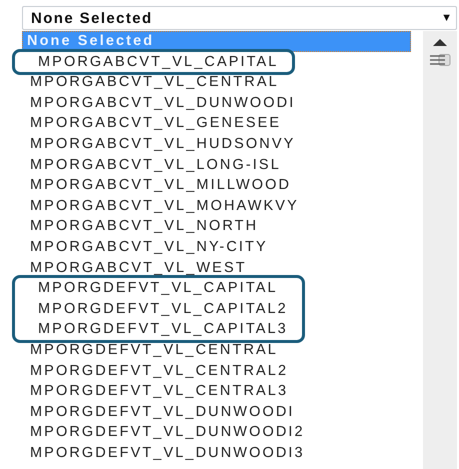 This screenshot has width=459, height=469. Describe the element at coordinates (161, 62) in the screenshot. I see `list-option: MPORGABCVT_VL_CAPITAL` at that location.